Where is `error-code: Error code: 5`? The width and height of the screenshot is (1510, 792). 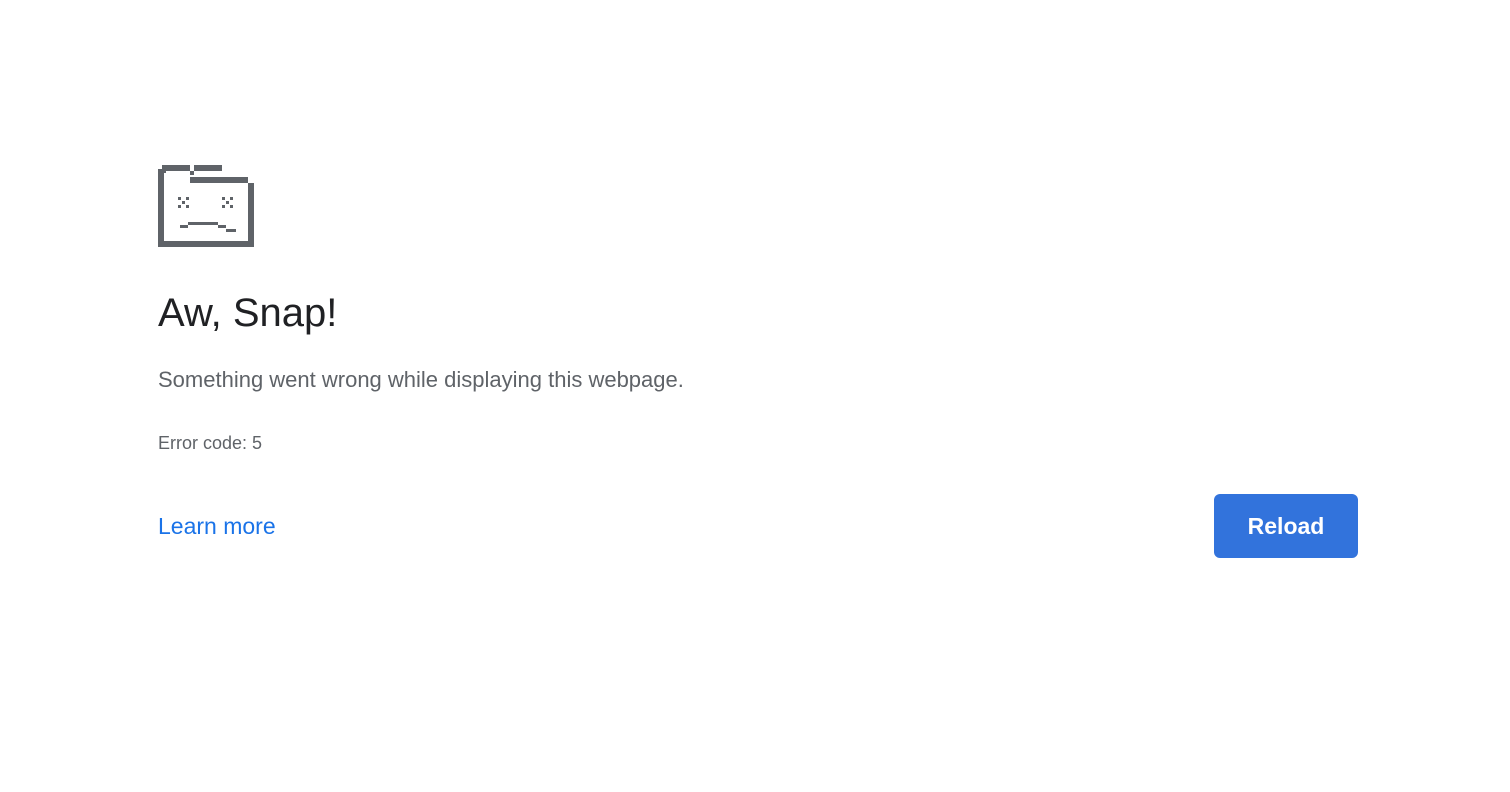 error-code: Error code: 5 is located at coordinates (210, 443).